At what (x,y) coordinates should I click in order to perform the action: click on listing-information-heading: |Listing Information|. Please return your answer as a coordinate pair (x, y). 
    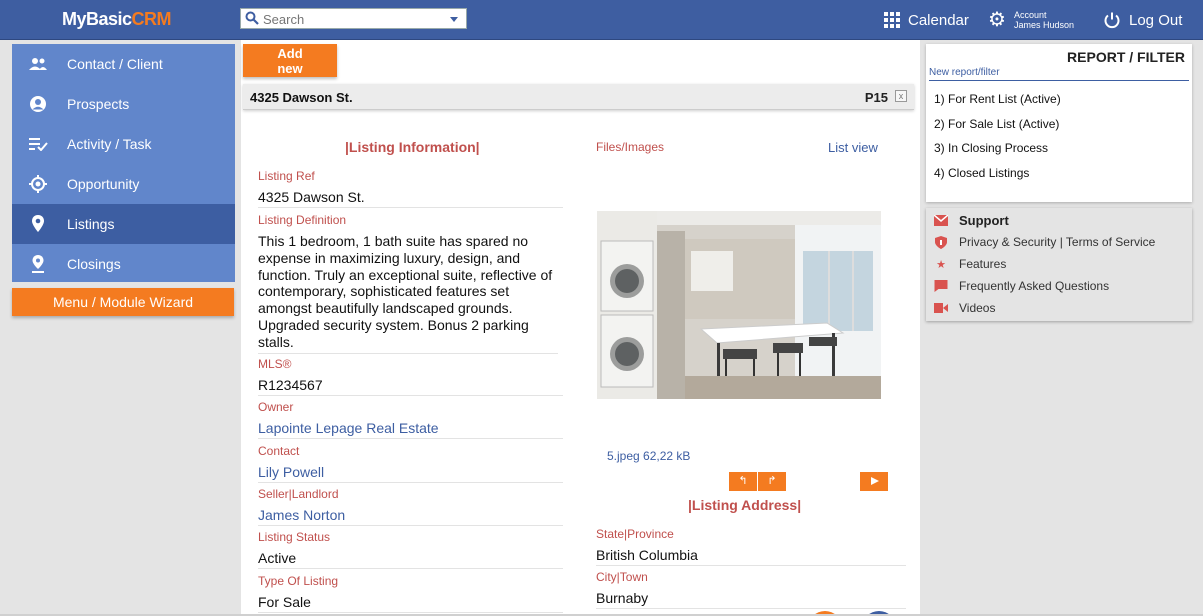
    Looking at the image, I should click on (412, 147).